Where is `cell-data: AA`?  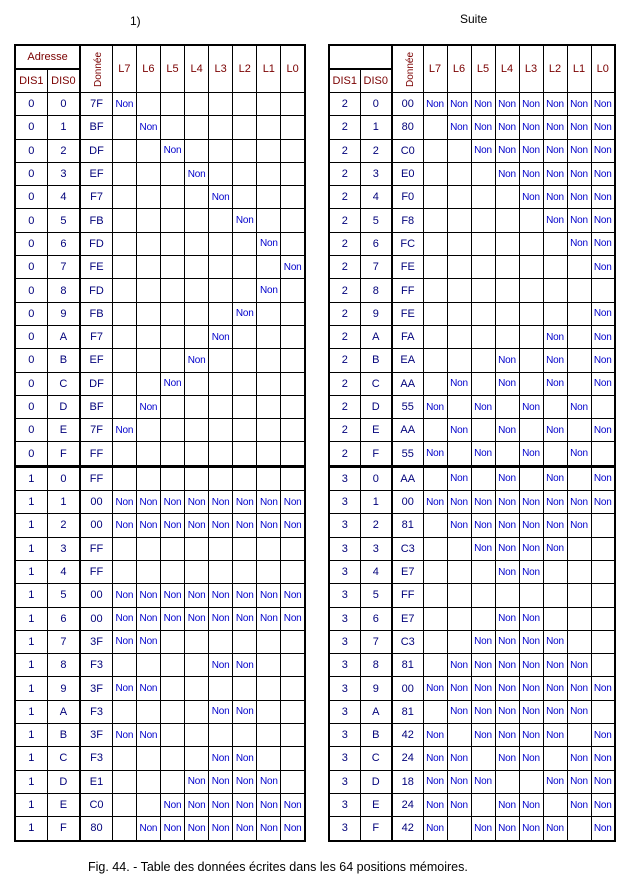
cell-data: AA is located at coordinates (407, 383).